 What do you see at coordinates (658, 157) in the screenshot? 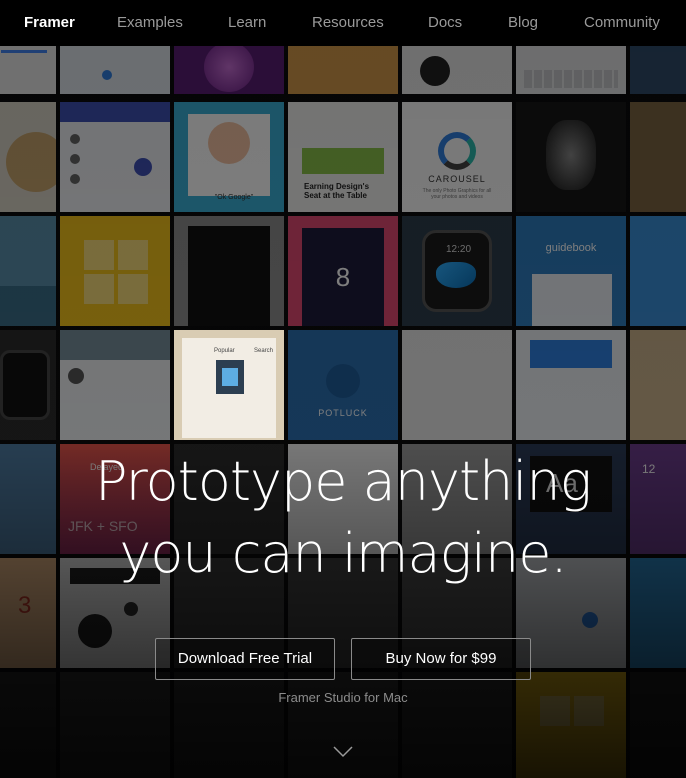
I see `tile-bridge-photo` at bounding box center [658, 157].